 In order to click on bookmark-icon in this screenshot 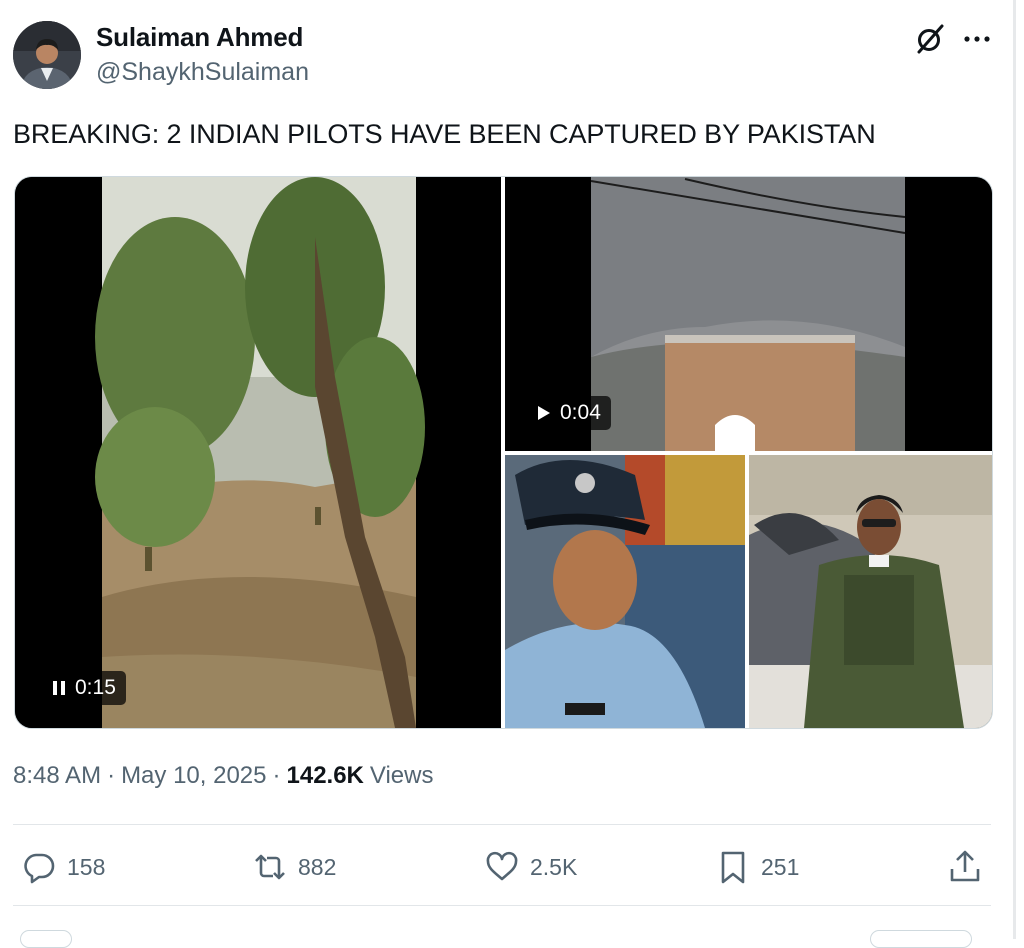, I will do `click(733, 867)`.